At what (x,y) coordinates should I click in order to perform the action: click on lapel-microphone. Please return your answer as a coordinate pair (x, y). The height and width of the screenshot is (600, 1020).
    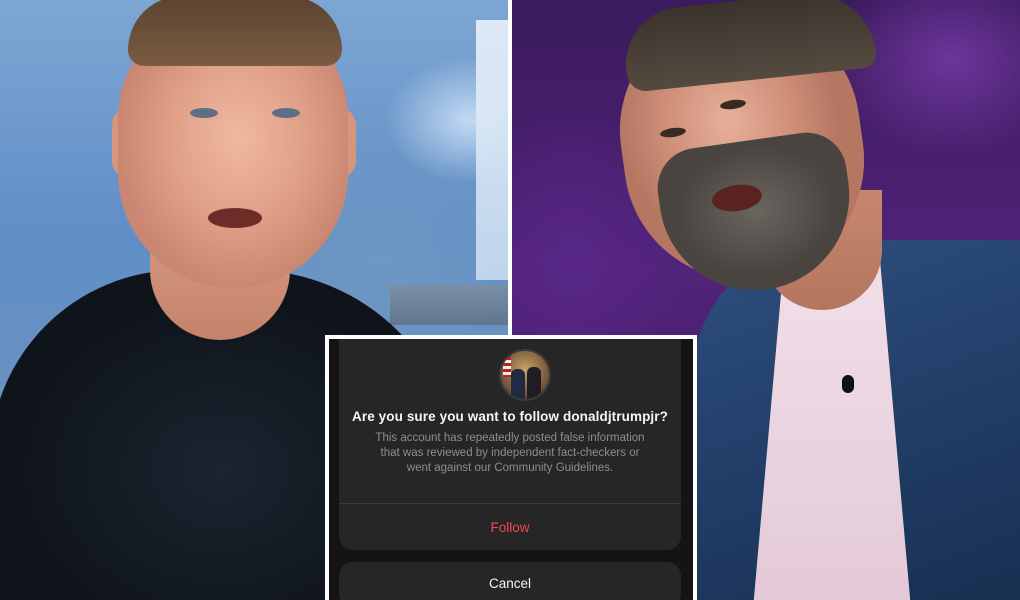
    Looking at the image, I should click on (848, 384).